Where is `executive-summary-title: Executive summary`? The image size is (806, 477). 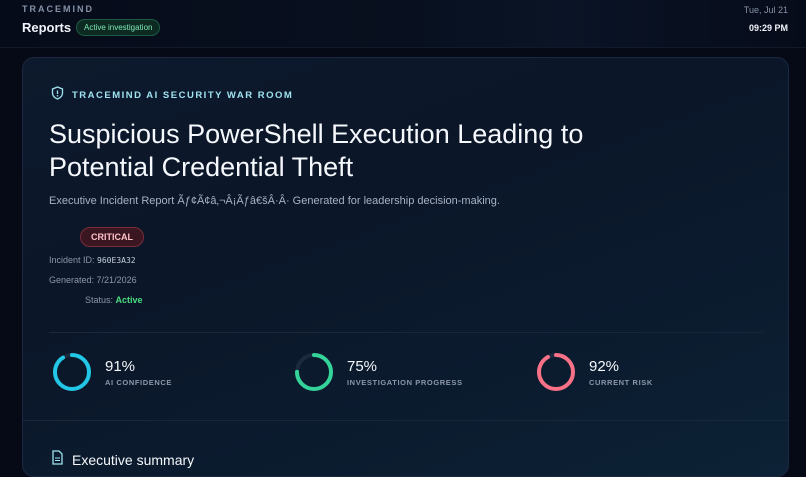
executive-summary-title: Executive summary is located at coordinates (133, 460).